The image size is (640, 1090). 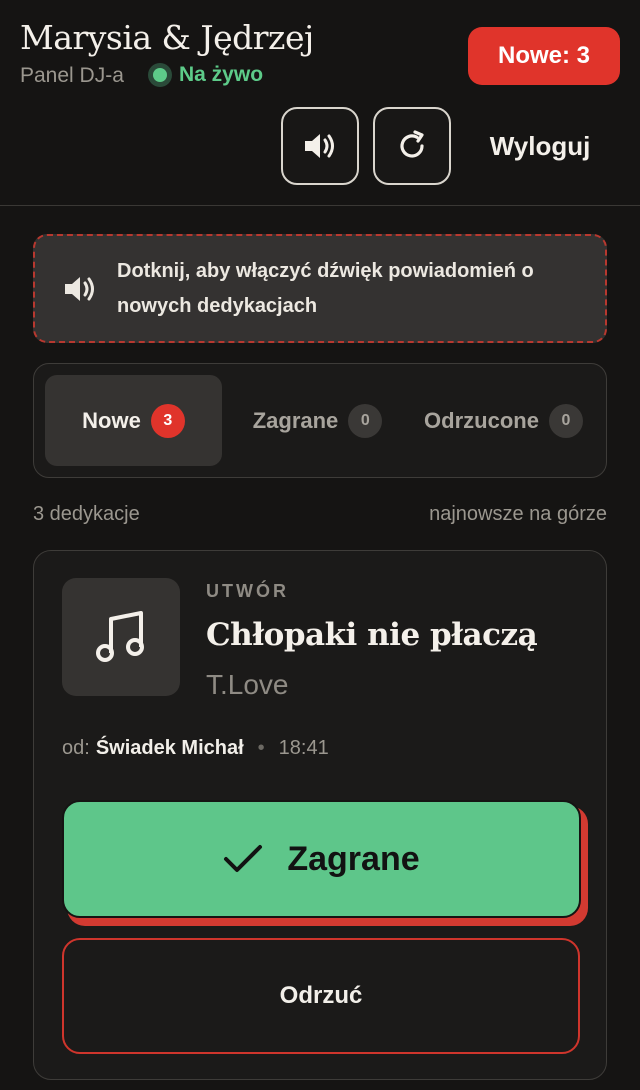 What do you see at coordinates (321, 996) in the screenshot?
I see `reject-button: Odrzuć` at bounding box center [321, 996].